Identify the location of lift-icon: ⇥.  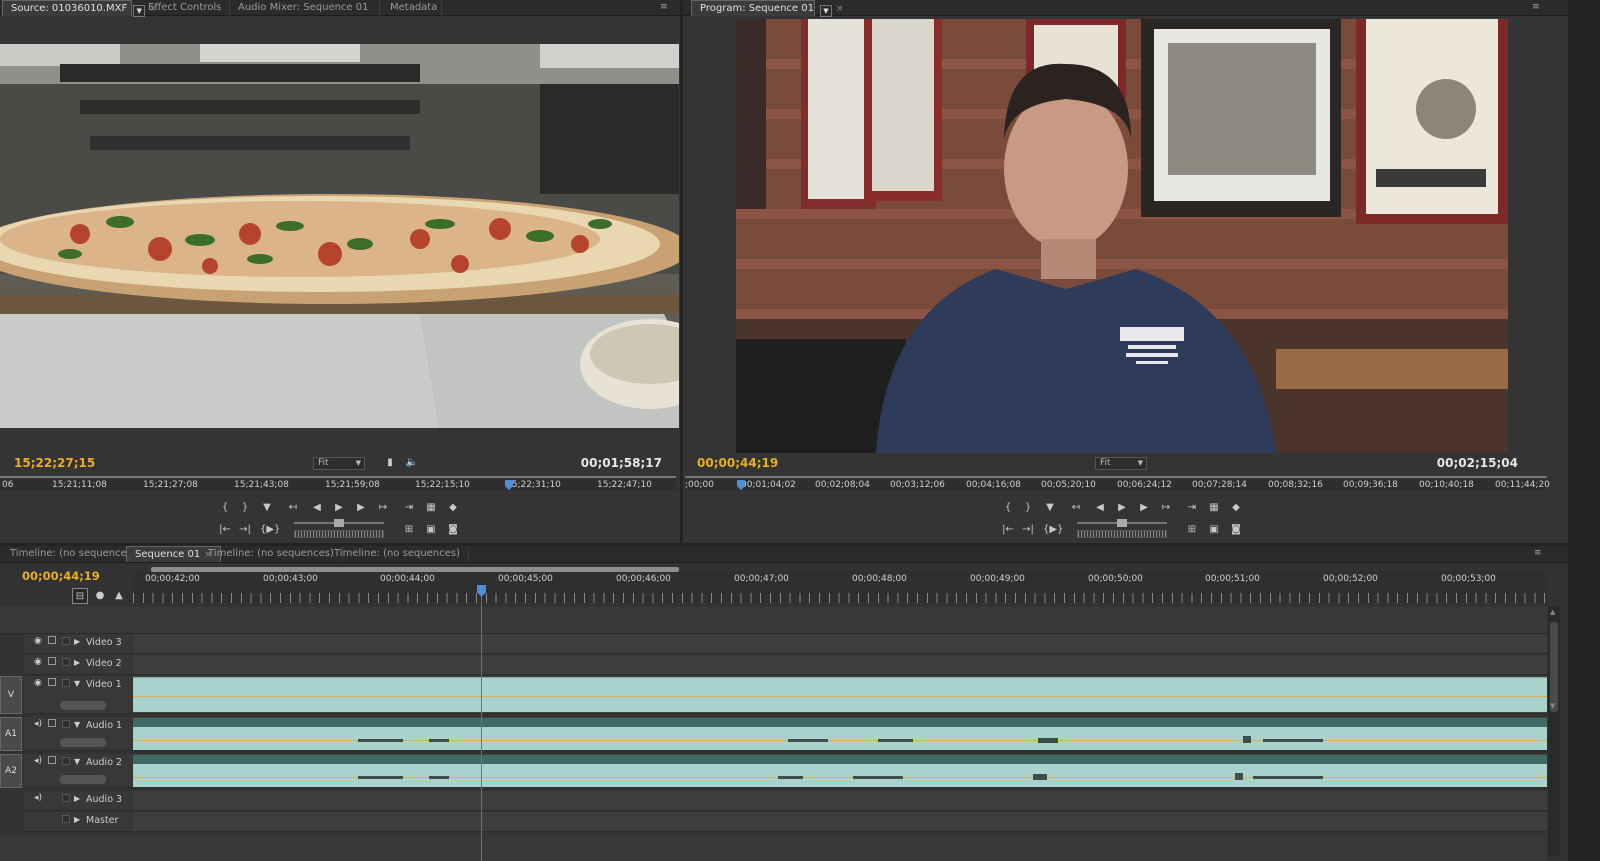
(1192, 508).